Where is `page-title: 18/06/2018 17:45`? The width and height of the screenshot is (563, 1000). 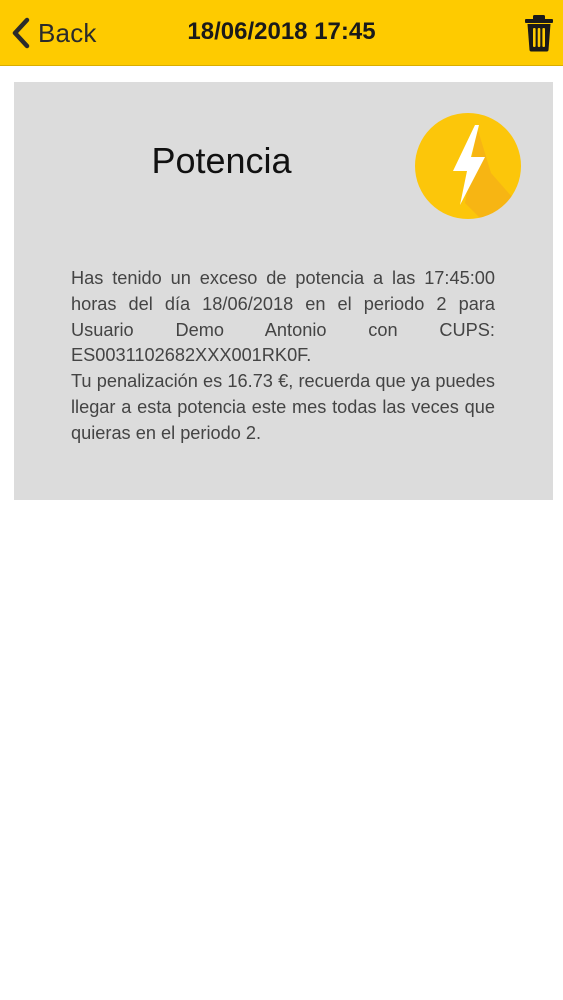
page-title: 18/06/2018 17:45 is located at coordinates (281, 31).